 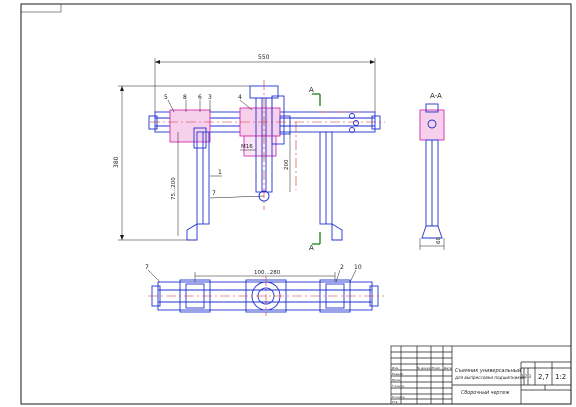 What do you see at coordinates (485, 393) in the screenshot?
I see `tb-doc-type: Сборочный чертеж` at bounding box center [485, 393].